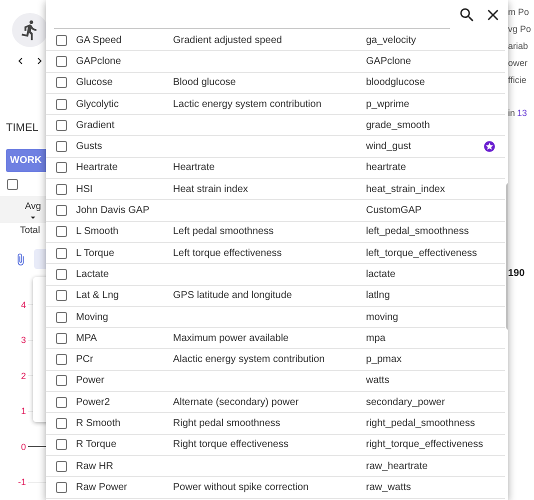 This screenshot has height=500, width=534. Describe the element at coordinates (98, 296) in the screenshot. I see `field-name: Lat & Lng` at that location.